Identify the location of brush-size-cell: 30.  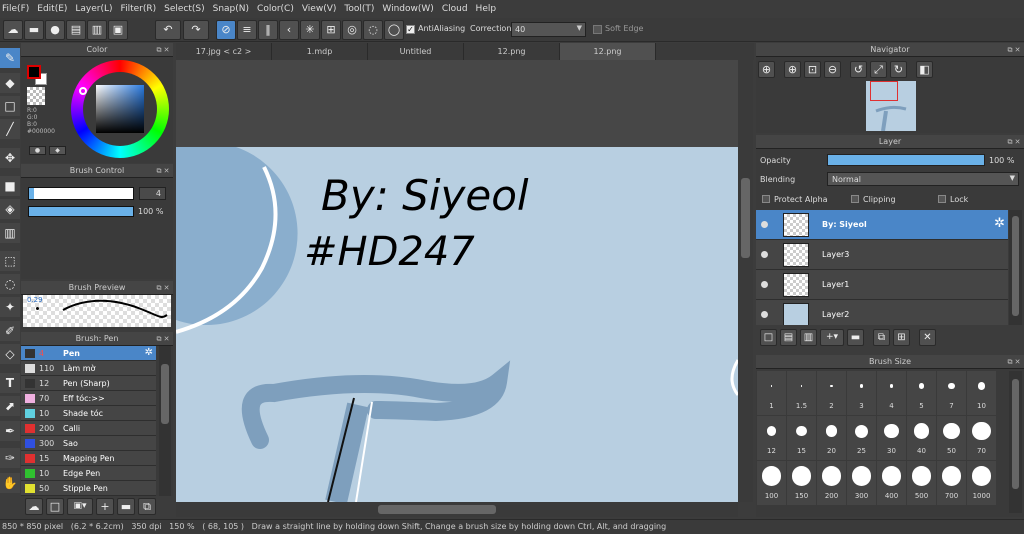
(891, 438).